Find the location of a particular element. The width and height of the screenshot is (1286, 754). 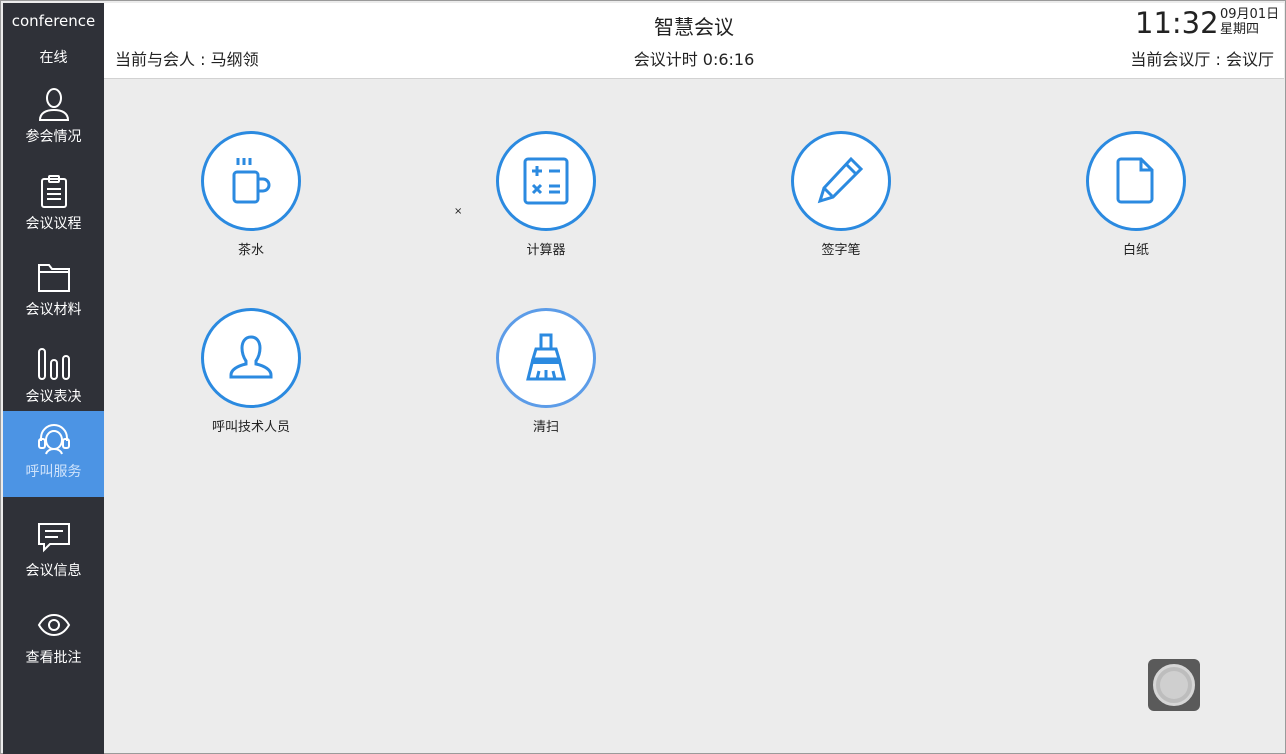

person-icon is located at coordinates (54, 104).